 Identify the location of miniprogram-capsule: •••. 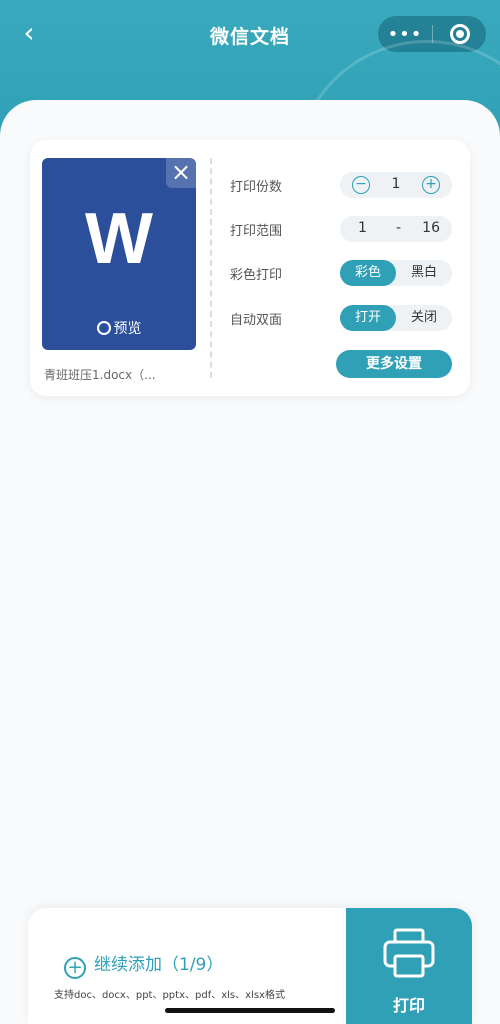
(432, 34).